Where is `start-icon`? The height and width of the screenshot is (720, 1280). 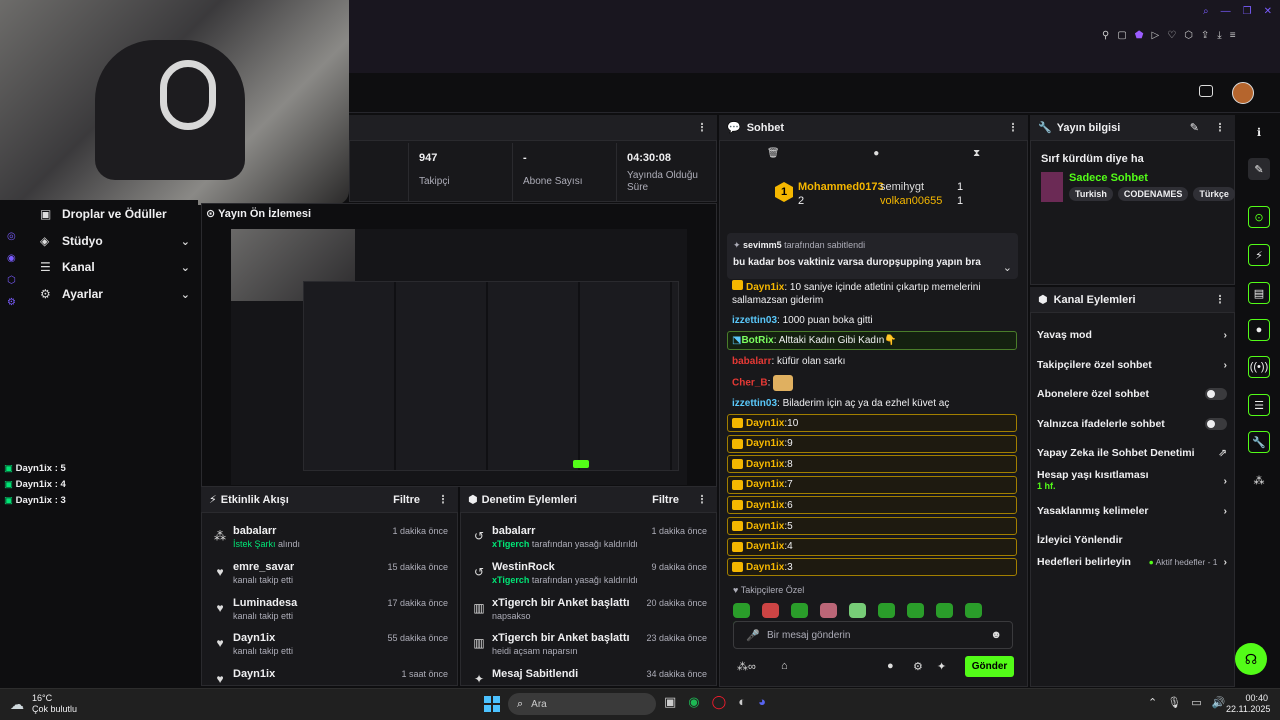
start-icon is located at coordinates (492, 704).